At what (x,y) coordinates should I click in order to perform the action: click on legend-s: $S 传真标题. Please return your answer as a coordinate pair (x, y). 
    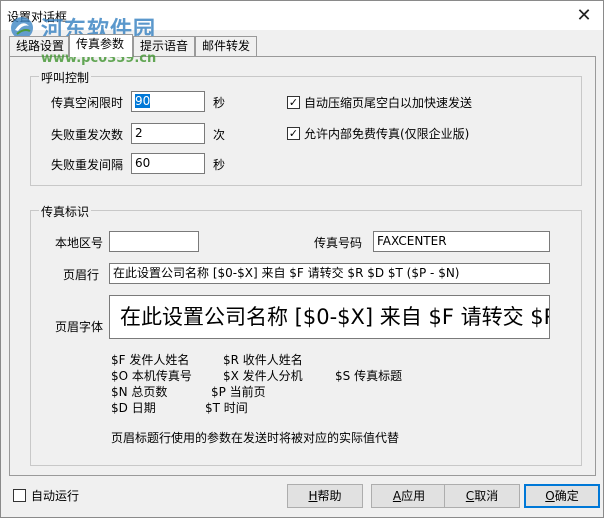
    Looking at the image, I should click on (369, 376).